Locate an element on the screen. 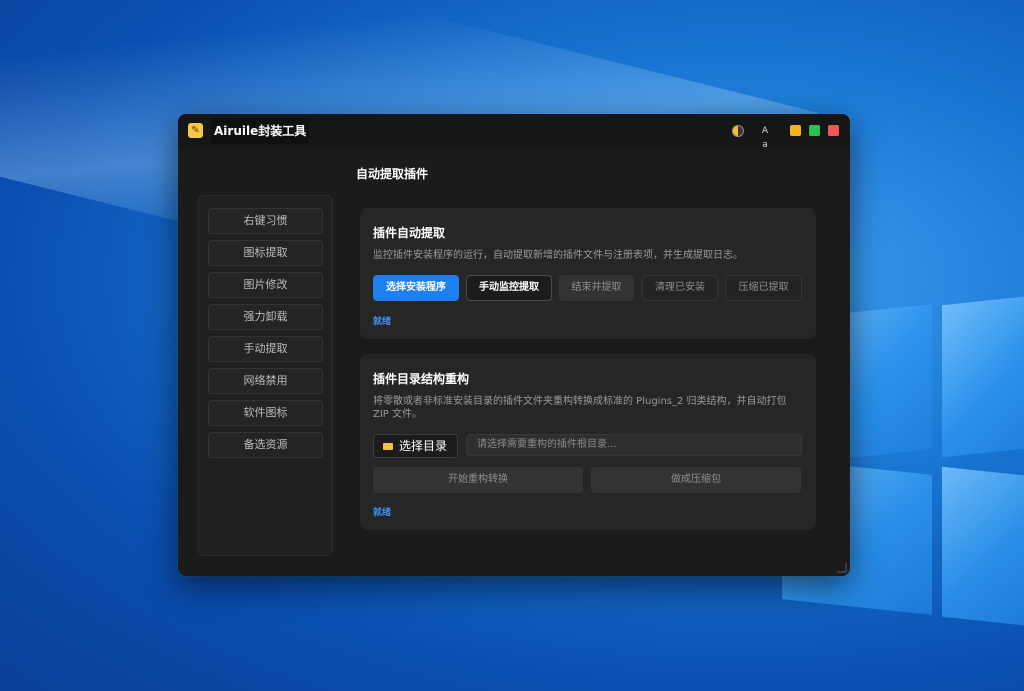 The image size is (1024, 691). select-installer-button: 选择安装程序 is located at coordinates (416, 288).